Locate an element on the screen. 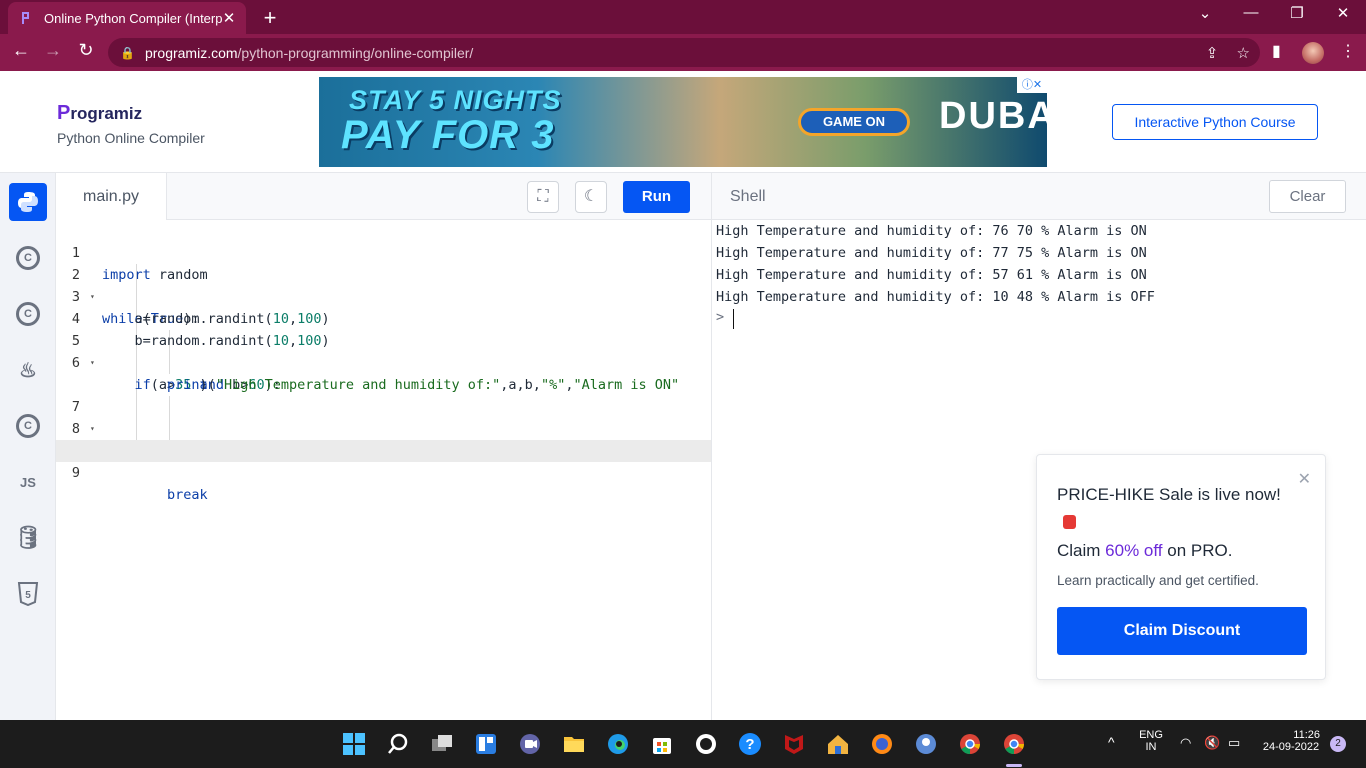 The width and height of the screenshot is (1366, 768). windows-start-icon is located at coordinates (354, 744).